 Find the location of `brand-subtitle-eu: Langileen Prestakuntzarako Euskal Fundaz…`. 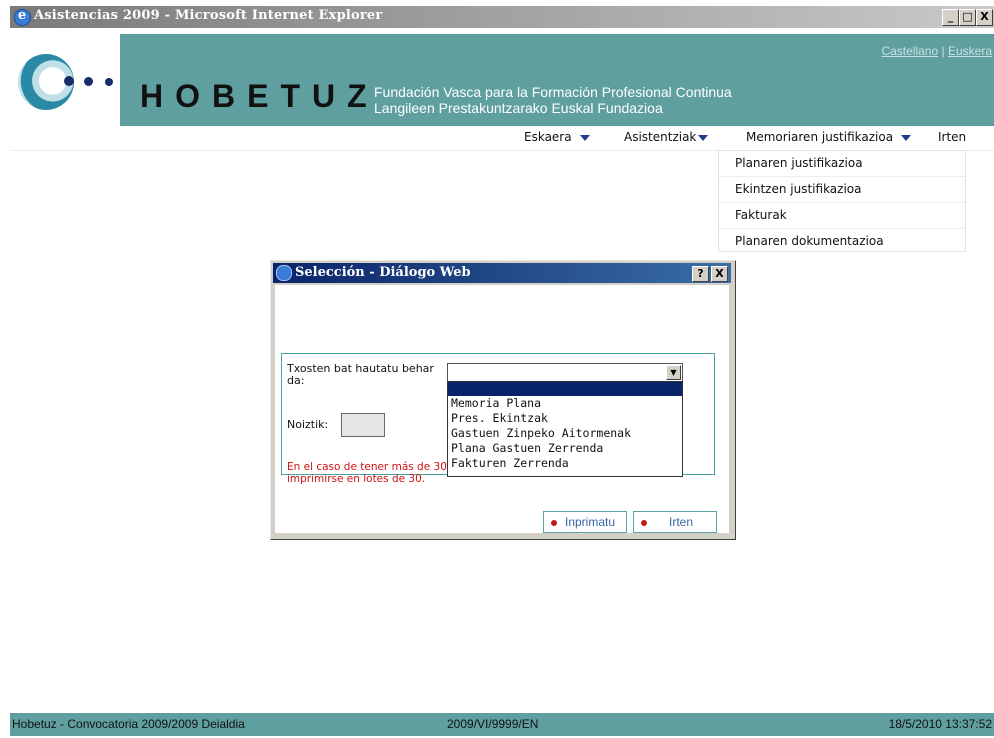

brand-subtitle-eu: Langileen Prestakuntzarako Euskal Fundaz… is located at coordinates (518, 108).